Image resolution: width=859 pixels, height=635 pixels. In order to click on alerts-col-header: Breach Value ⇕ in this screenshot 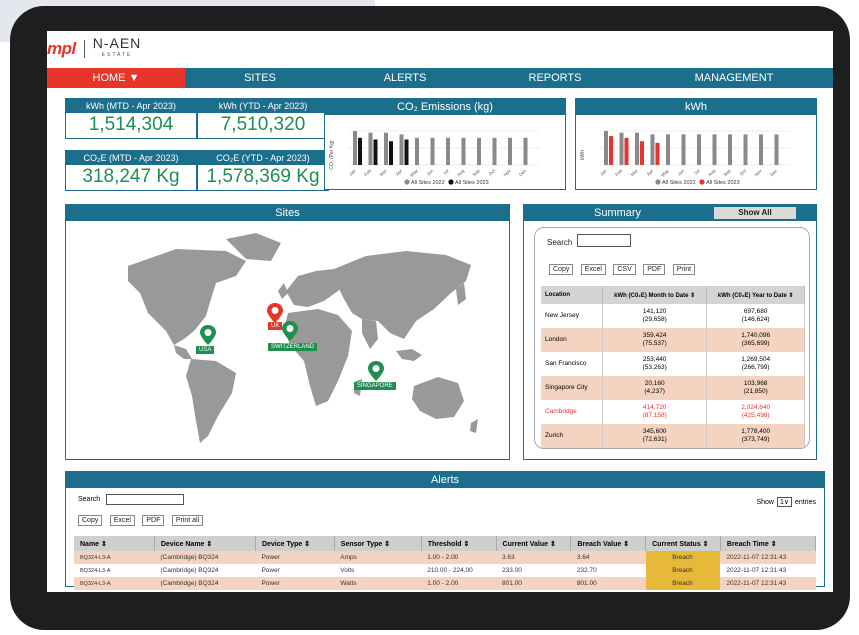, I will do `click(608, 543)`.